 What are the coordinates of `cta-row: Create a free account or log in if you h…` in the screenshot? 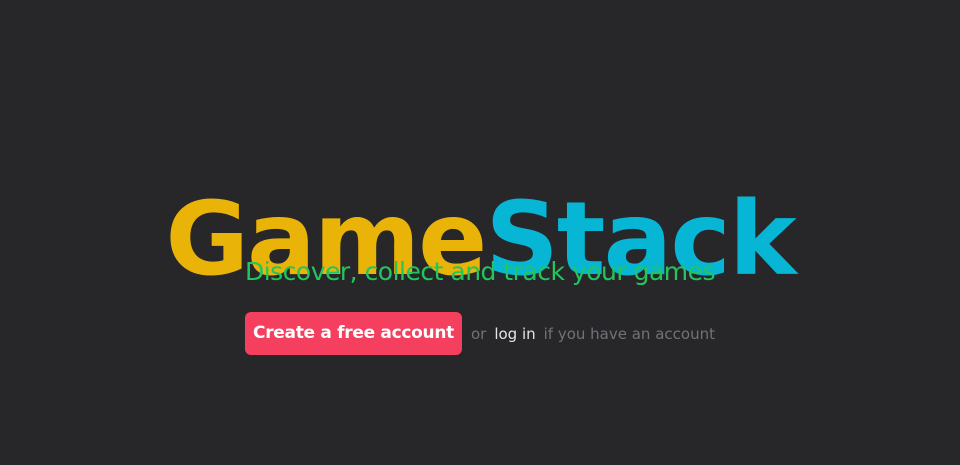 It's located at (480, 333).